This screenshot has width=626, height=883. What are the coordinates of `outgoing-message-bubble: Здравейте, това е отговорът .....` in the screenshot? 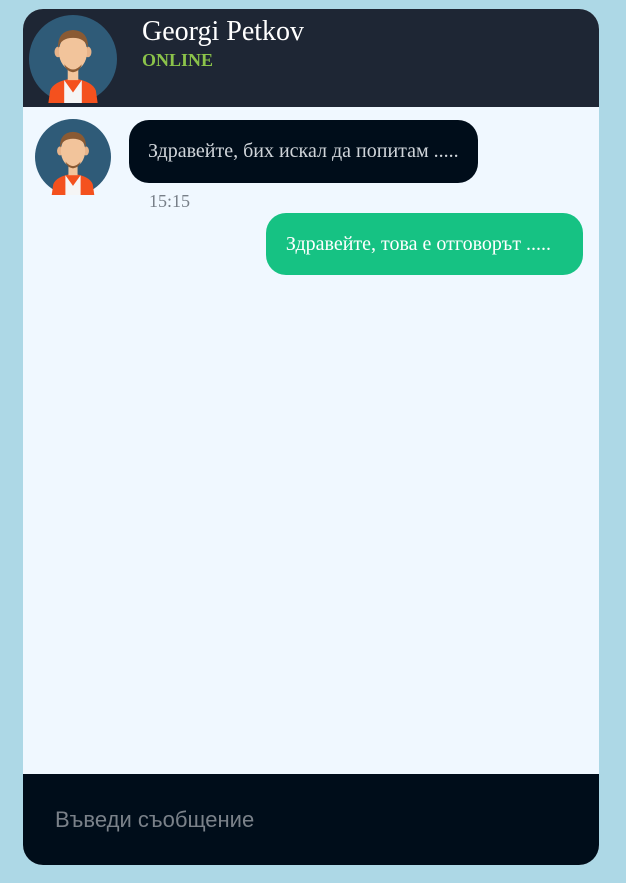 It's located at (424, 244).